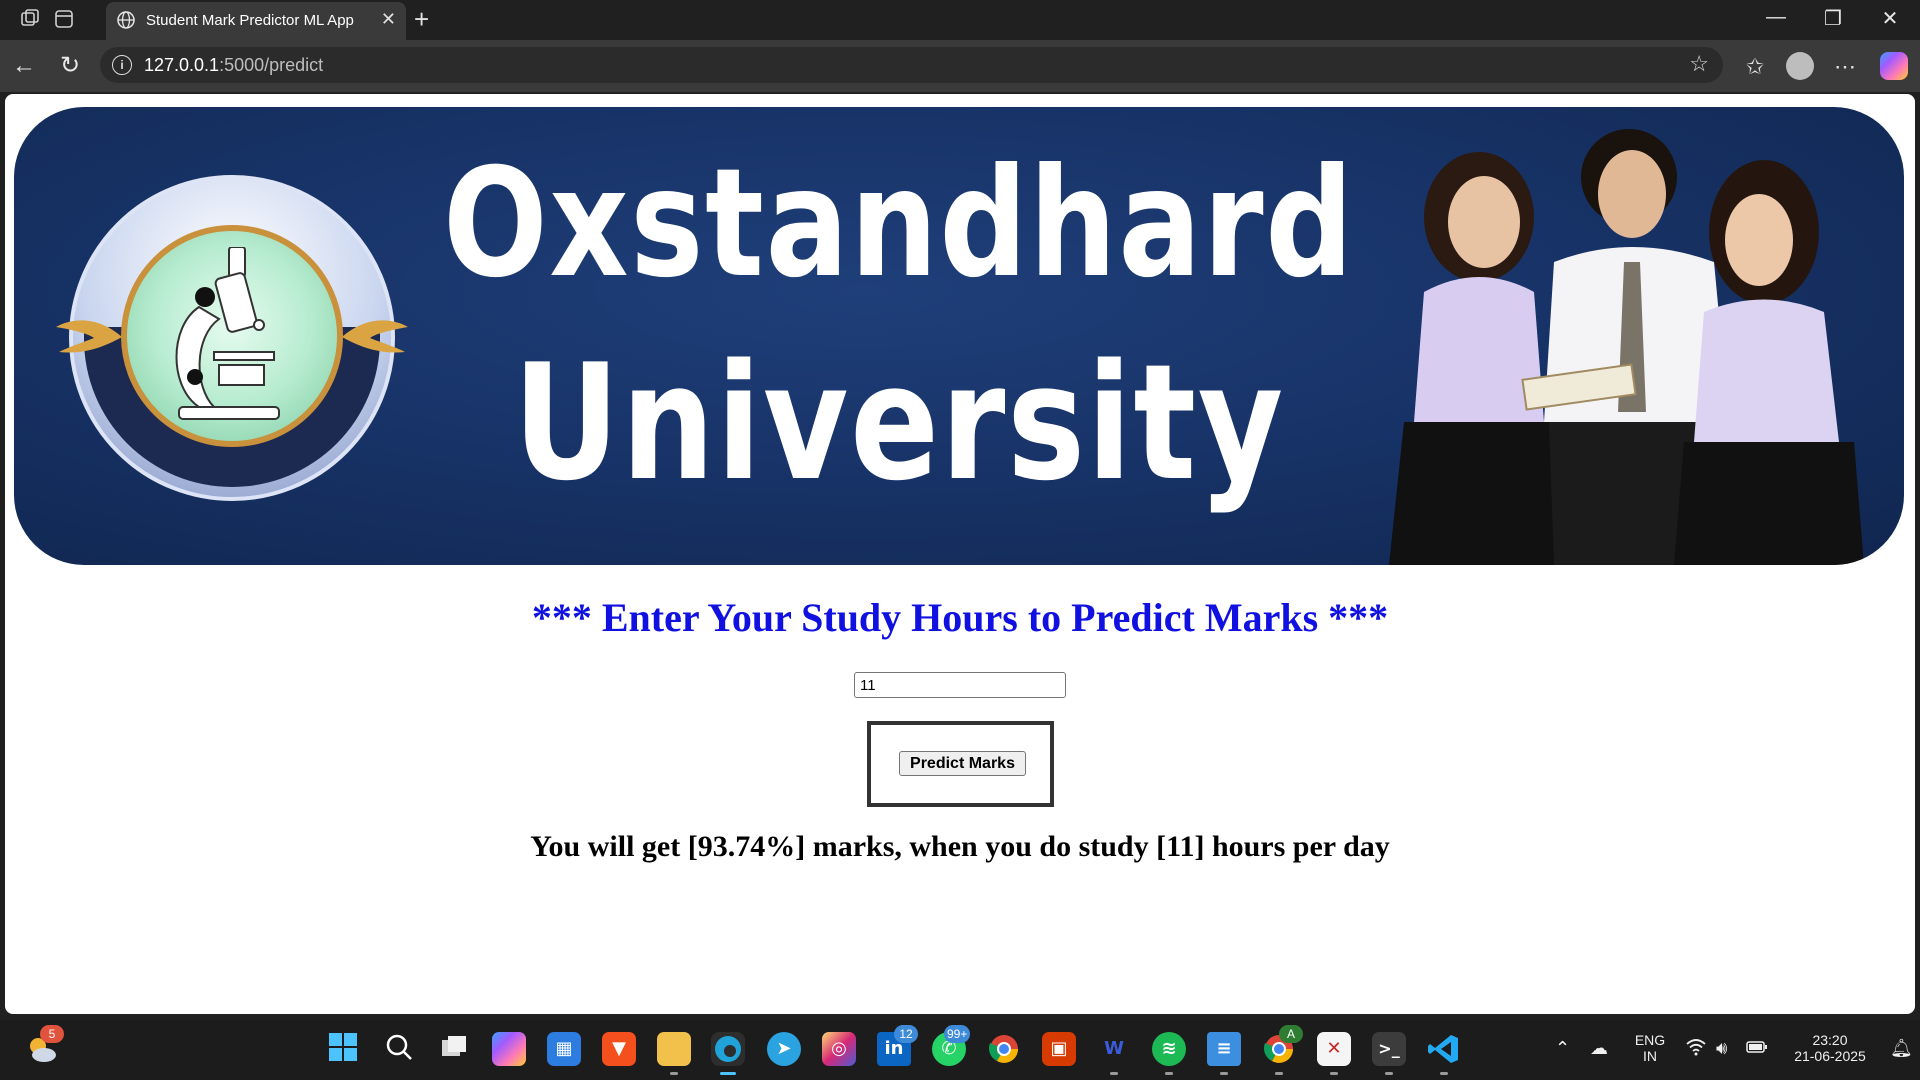  Describe the element at coordinates (1650, 1056) in the screenshot. I see `language-line2: IN` at that location.